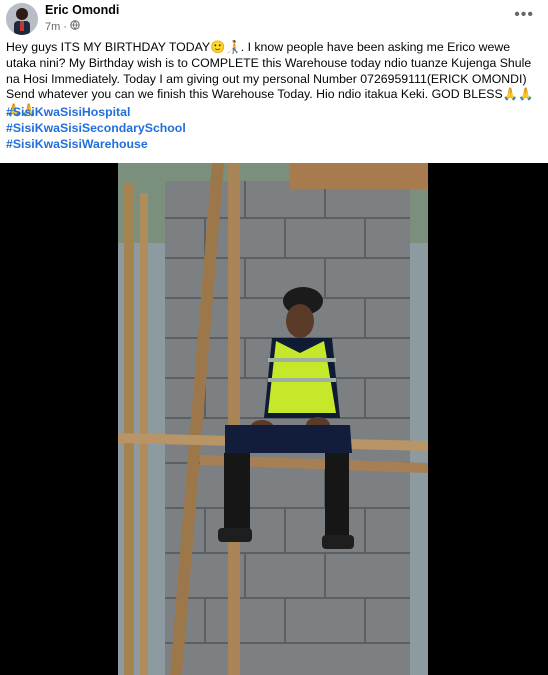 This screenshot has height=675, width=548. What do you see at coordinates (96, 113) in the screenshot?
I see `hashtag-hospital: #SisiKwaSisiHospital` at bounding box center [96, 113].